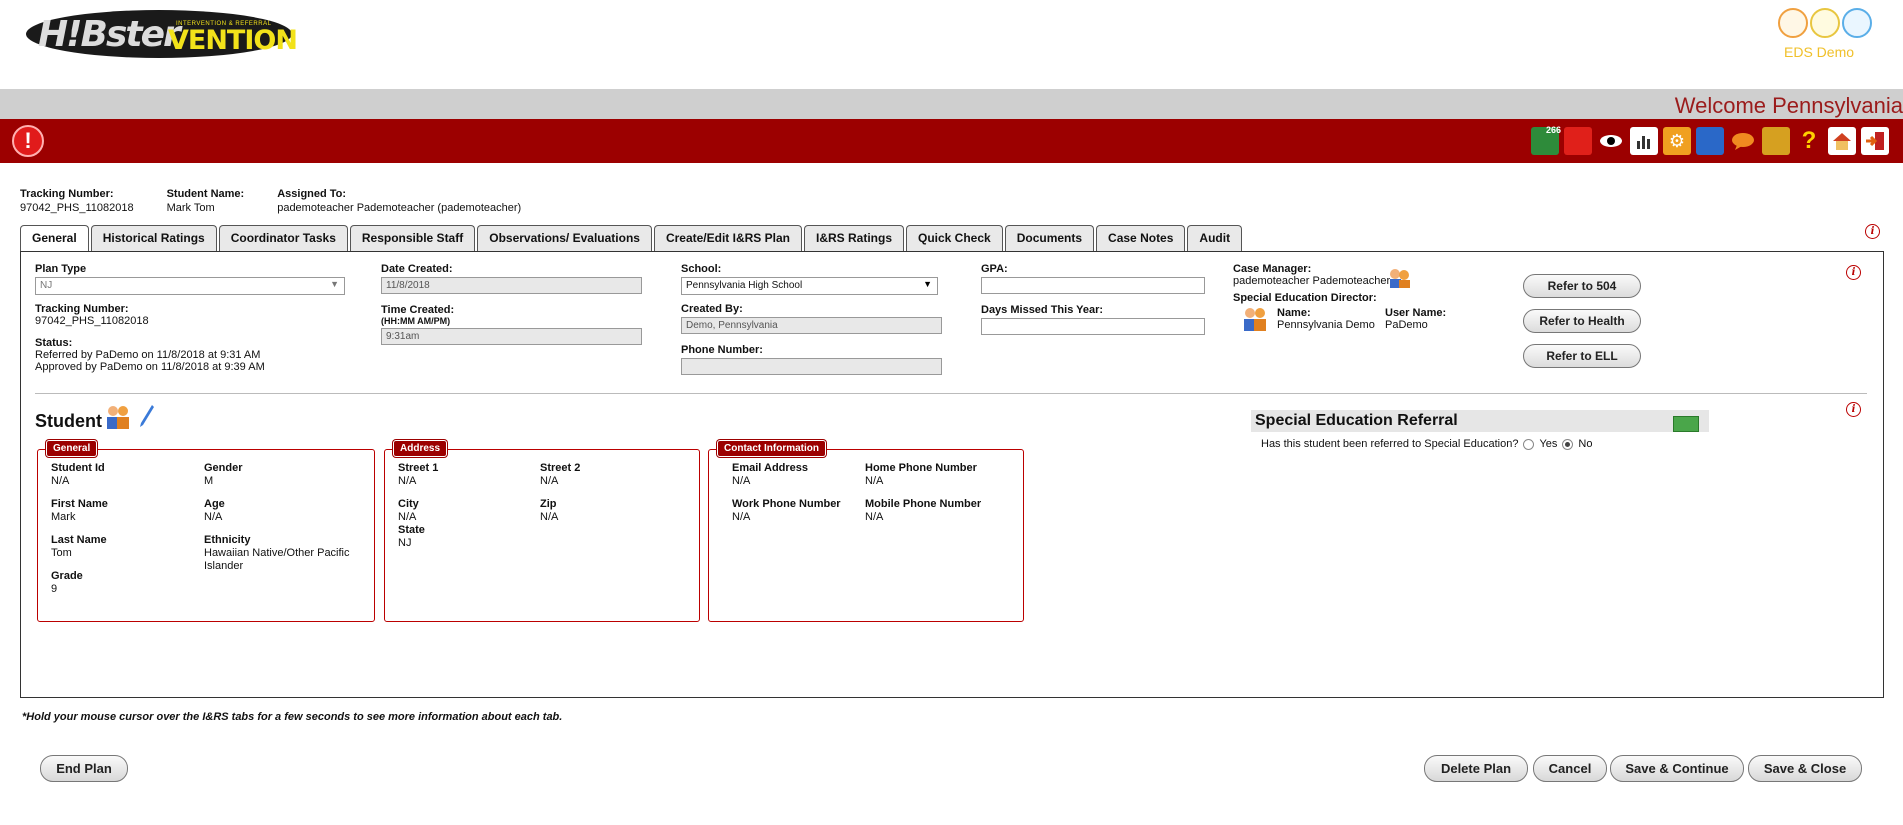 This screenshot has width=1903, height=825. What do you see at coordinates (1872, 231) in the screenshot?
I see `tabs-info-icon: i` at bounding box center [1872, 231].